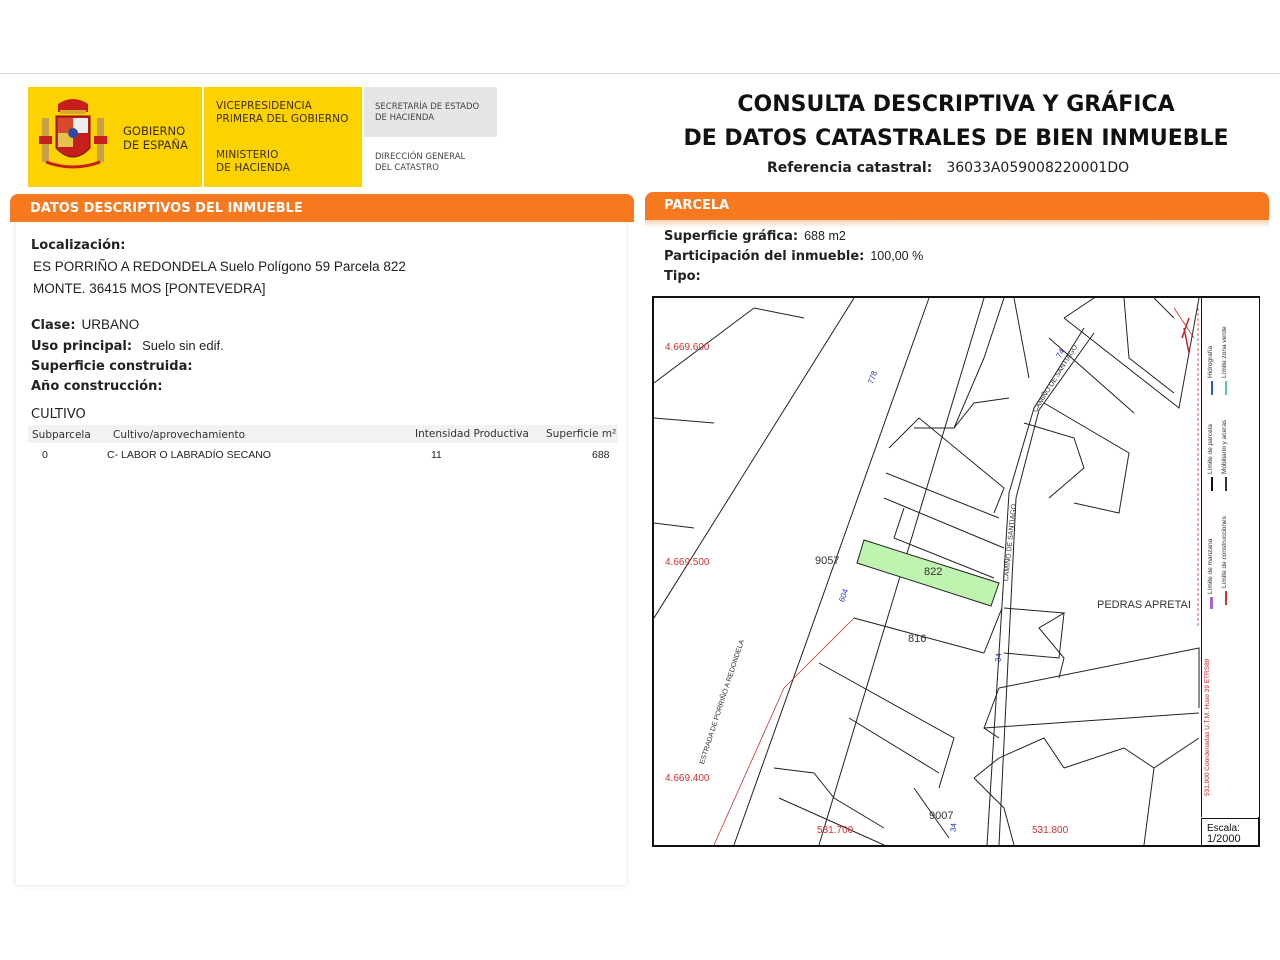 The image size is (1280, 960). I want to click on y-label-3: 4.669.400, so click(687, 778).